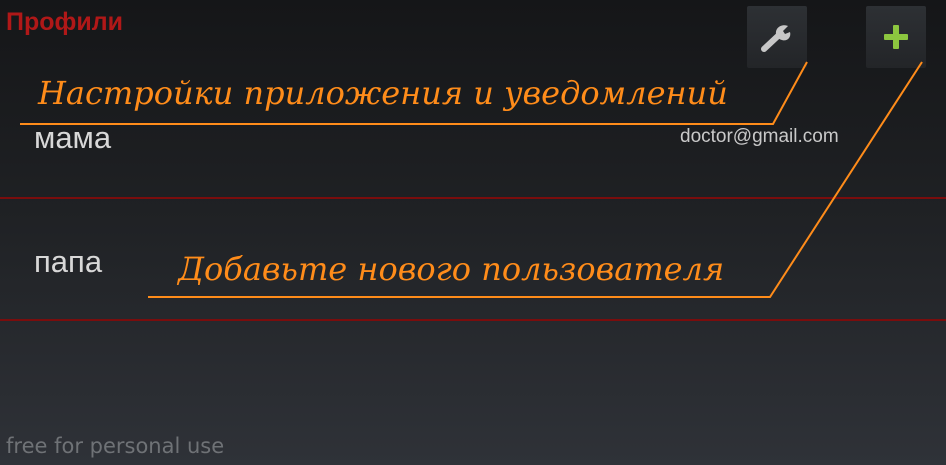  I want to click on wrench-icon, so click(776, 38).